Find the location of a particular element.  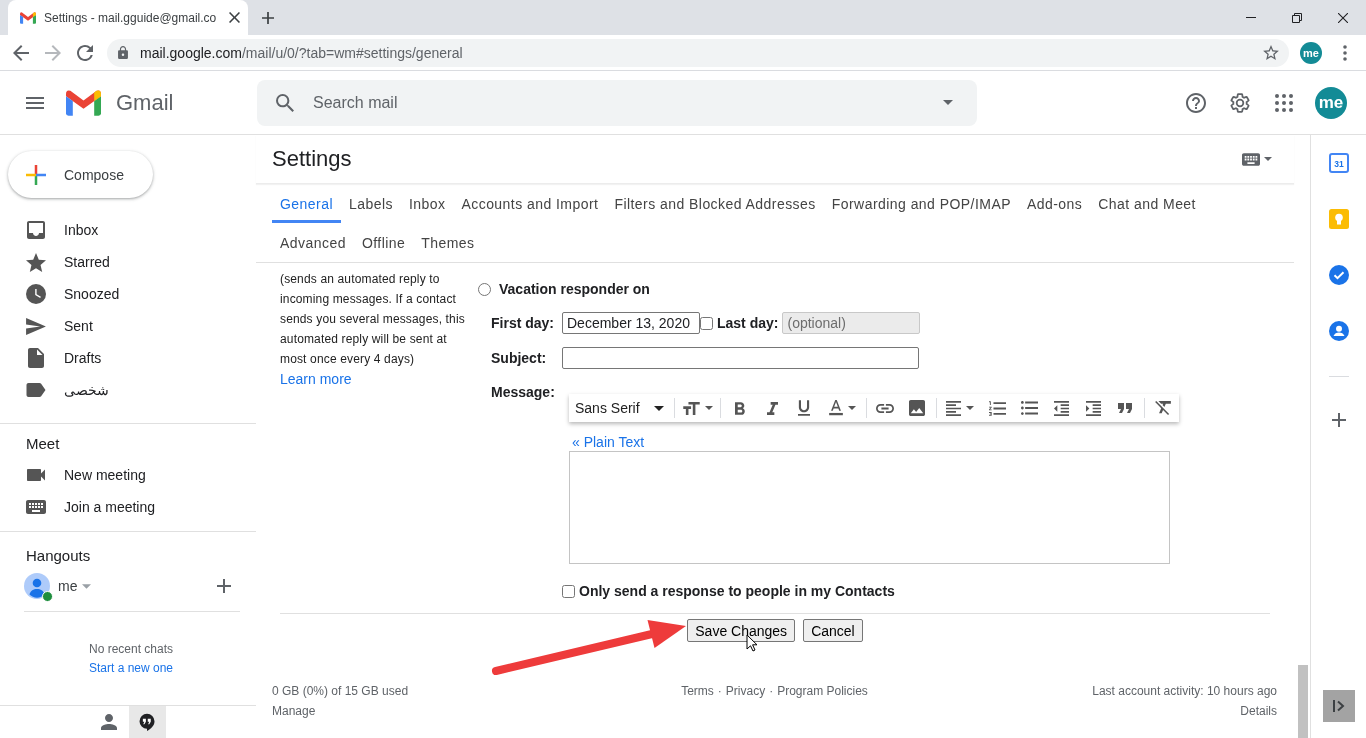

user-avatar-icon is located at coordinates (37, 586).